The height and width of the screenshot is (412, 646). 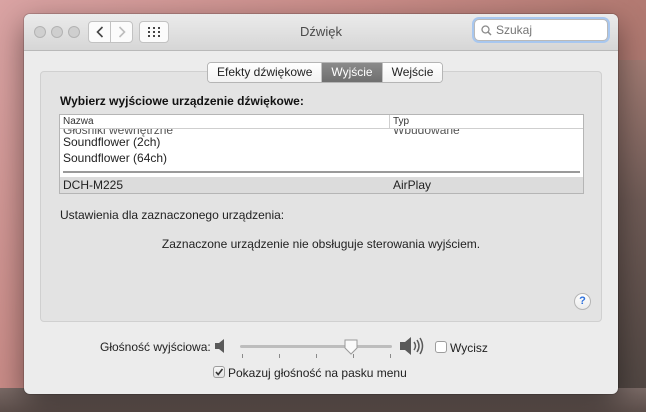 I want to click on table-row-selected: DCH-M225 AirPlay, so click(x=321, y=185).